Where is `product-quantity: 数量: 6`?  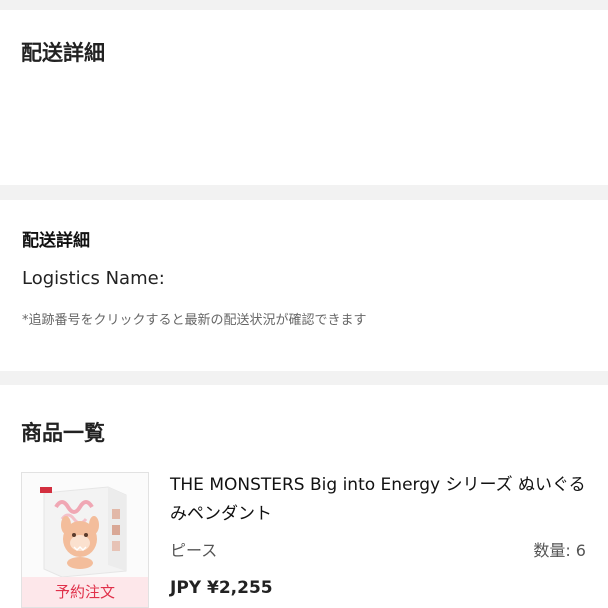 product-quantity: 数量: 6 is located at coordinates (559, 550).